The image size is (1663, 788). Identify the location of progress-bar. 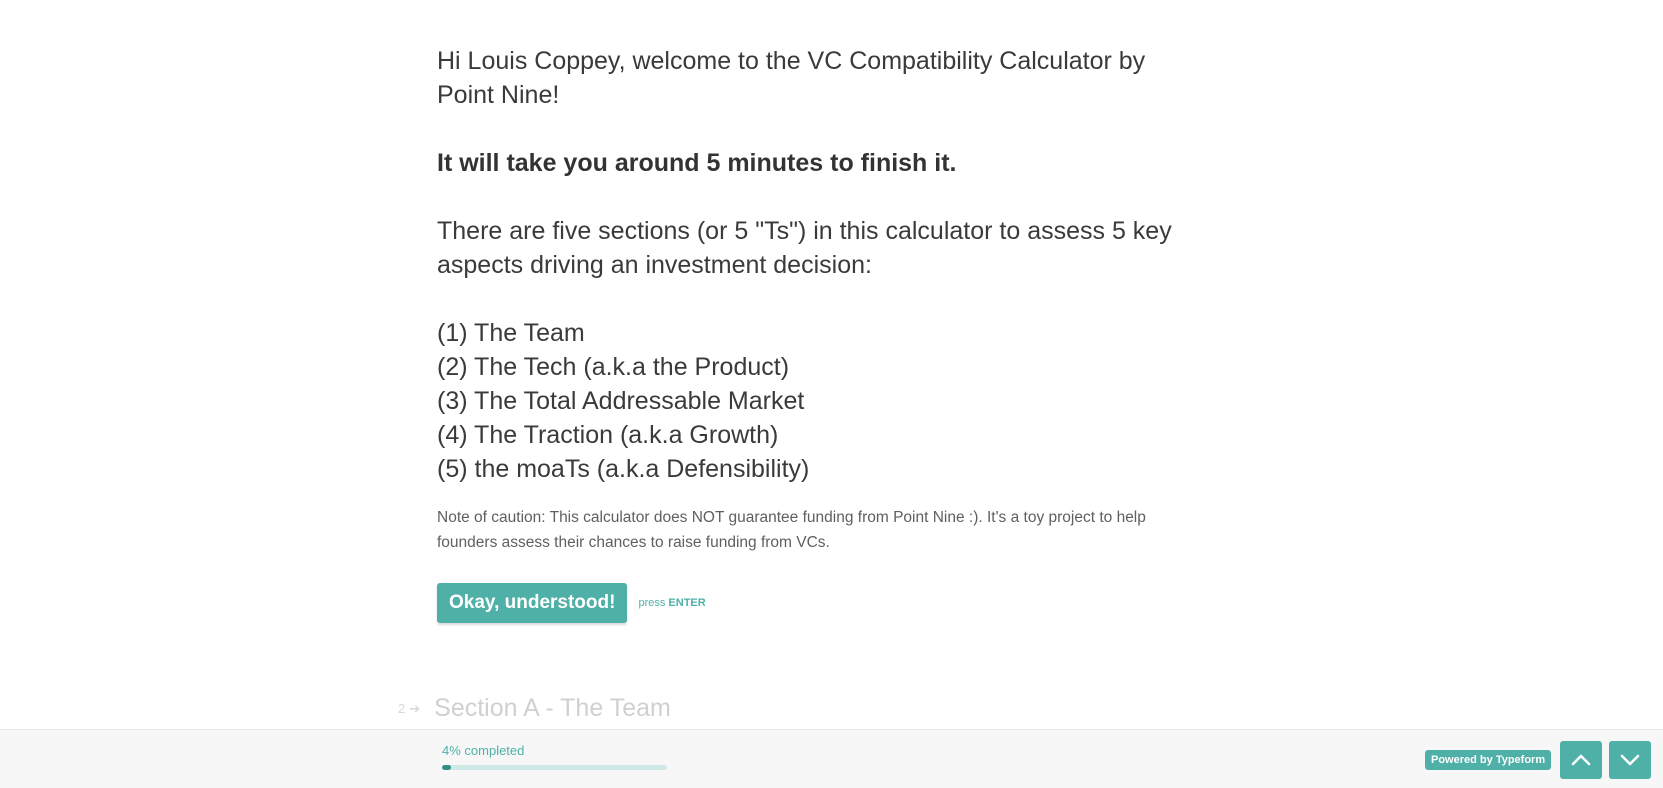
(554, 767).